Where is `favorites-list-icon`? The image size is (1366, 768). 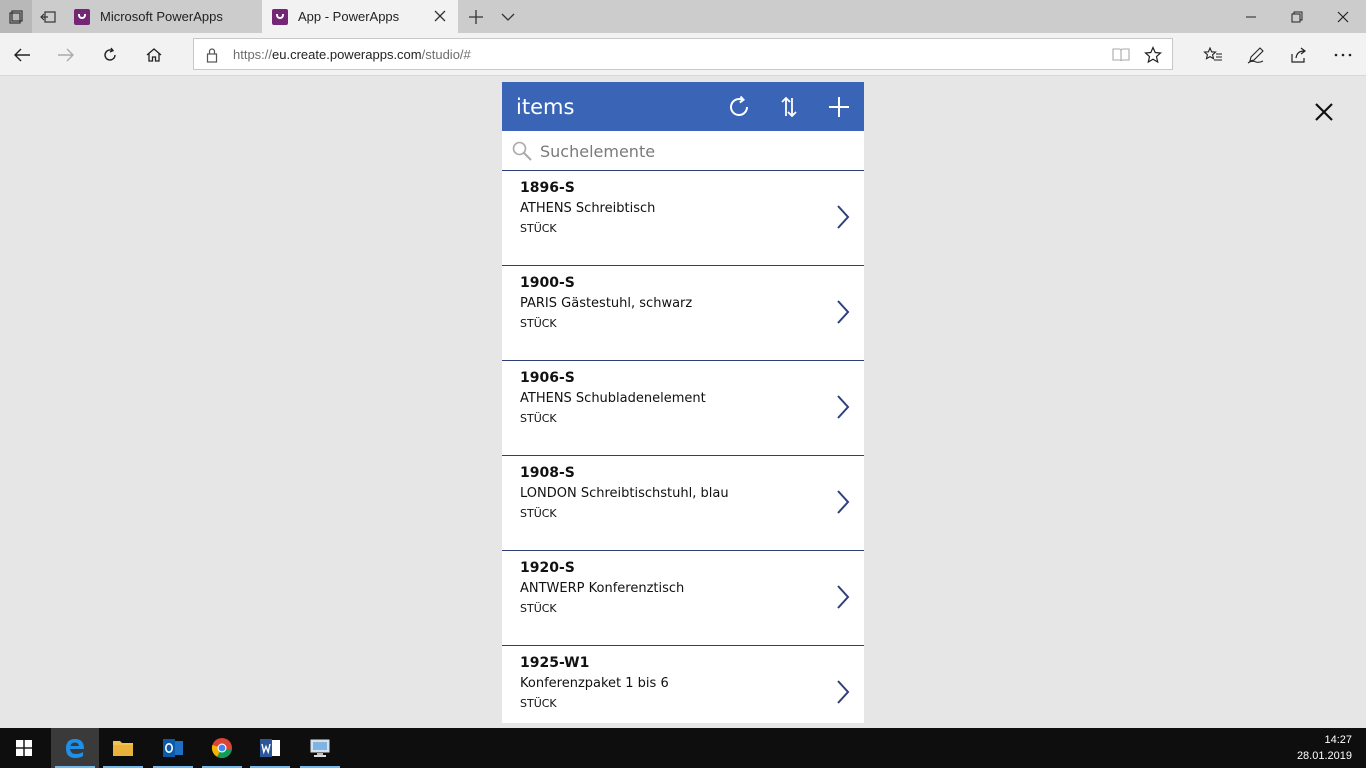
favorites-list-icon is located at coordinates (1212, 53).